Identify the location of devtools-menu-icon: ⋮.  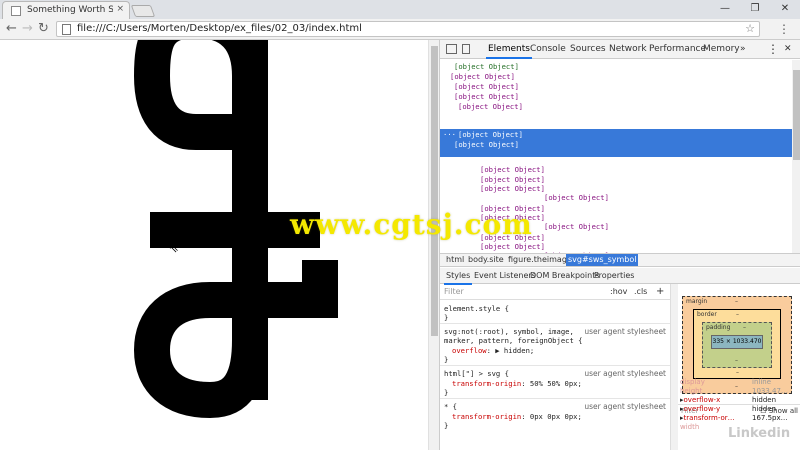
(773, 49).